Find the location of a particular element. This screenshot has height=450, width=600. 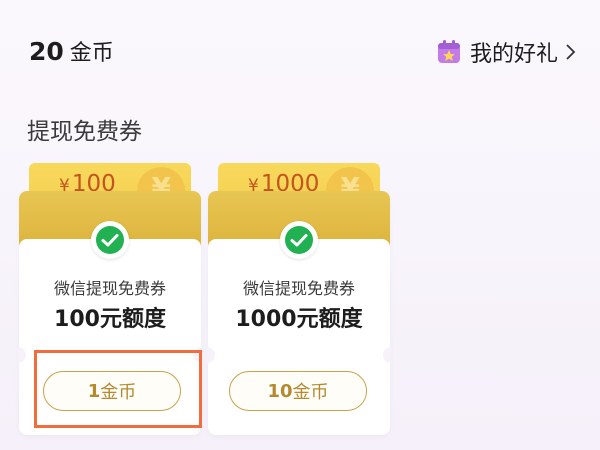

chevron-right-icon is located at coordinates (571, 52).